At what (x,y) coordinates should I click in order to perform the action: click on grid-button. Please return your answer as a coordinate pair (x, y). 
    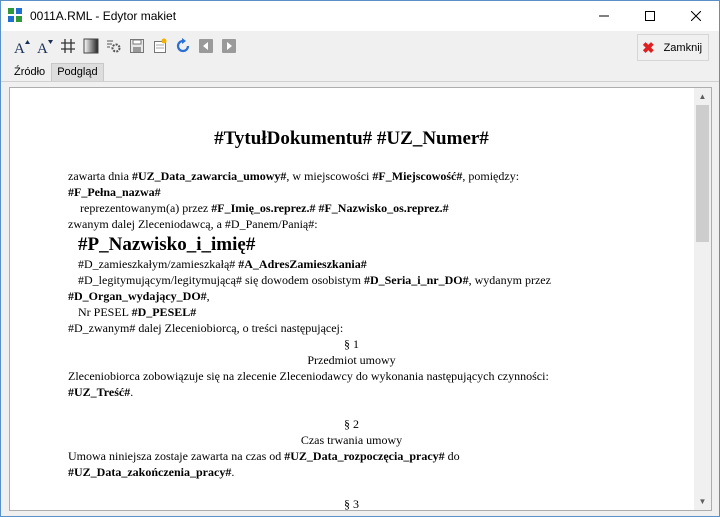
    Looking at the image, I should click on (68, 46).